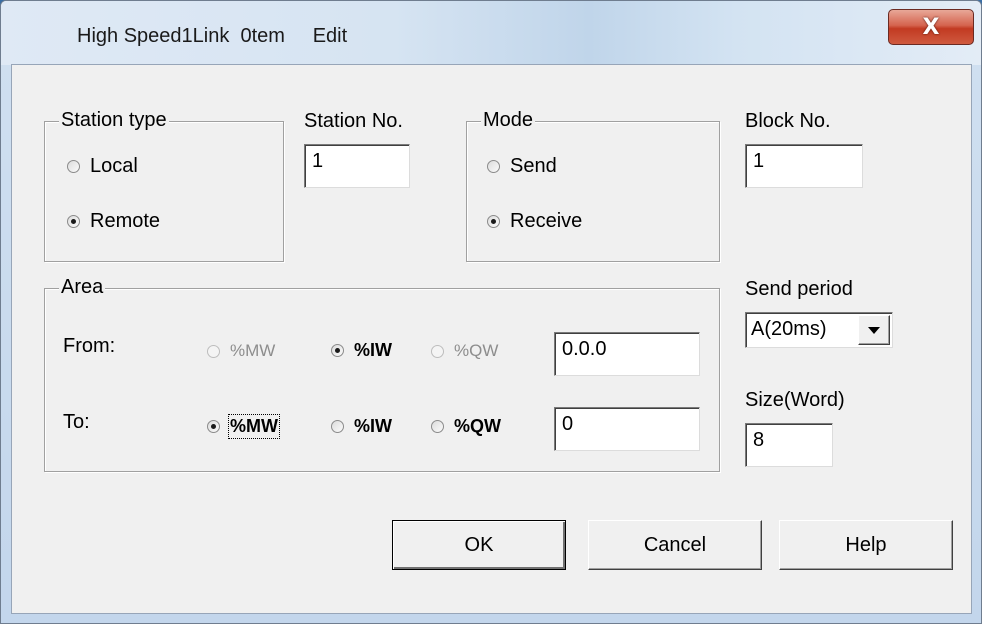  I want to click on station-no-label: Station No., so click(353, 121).